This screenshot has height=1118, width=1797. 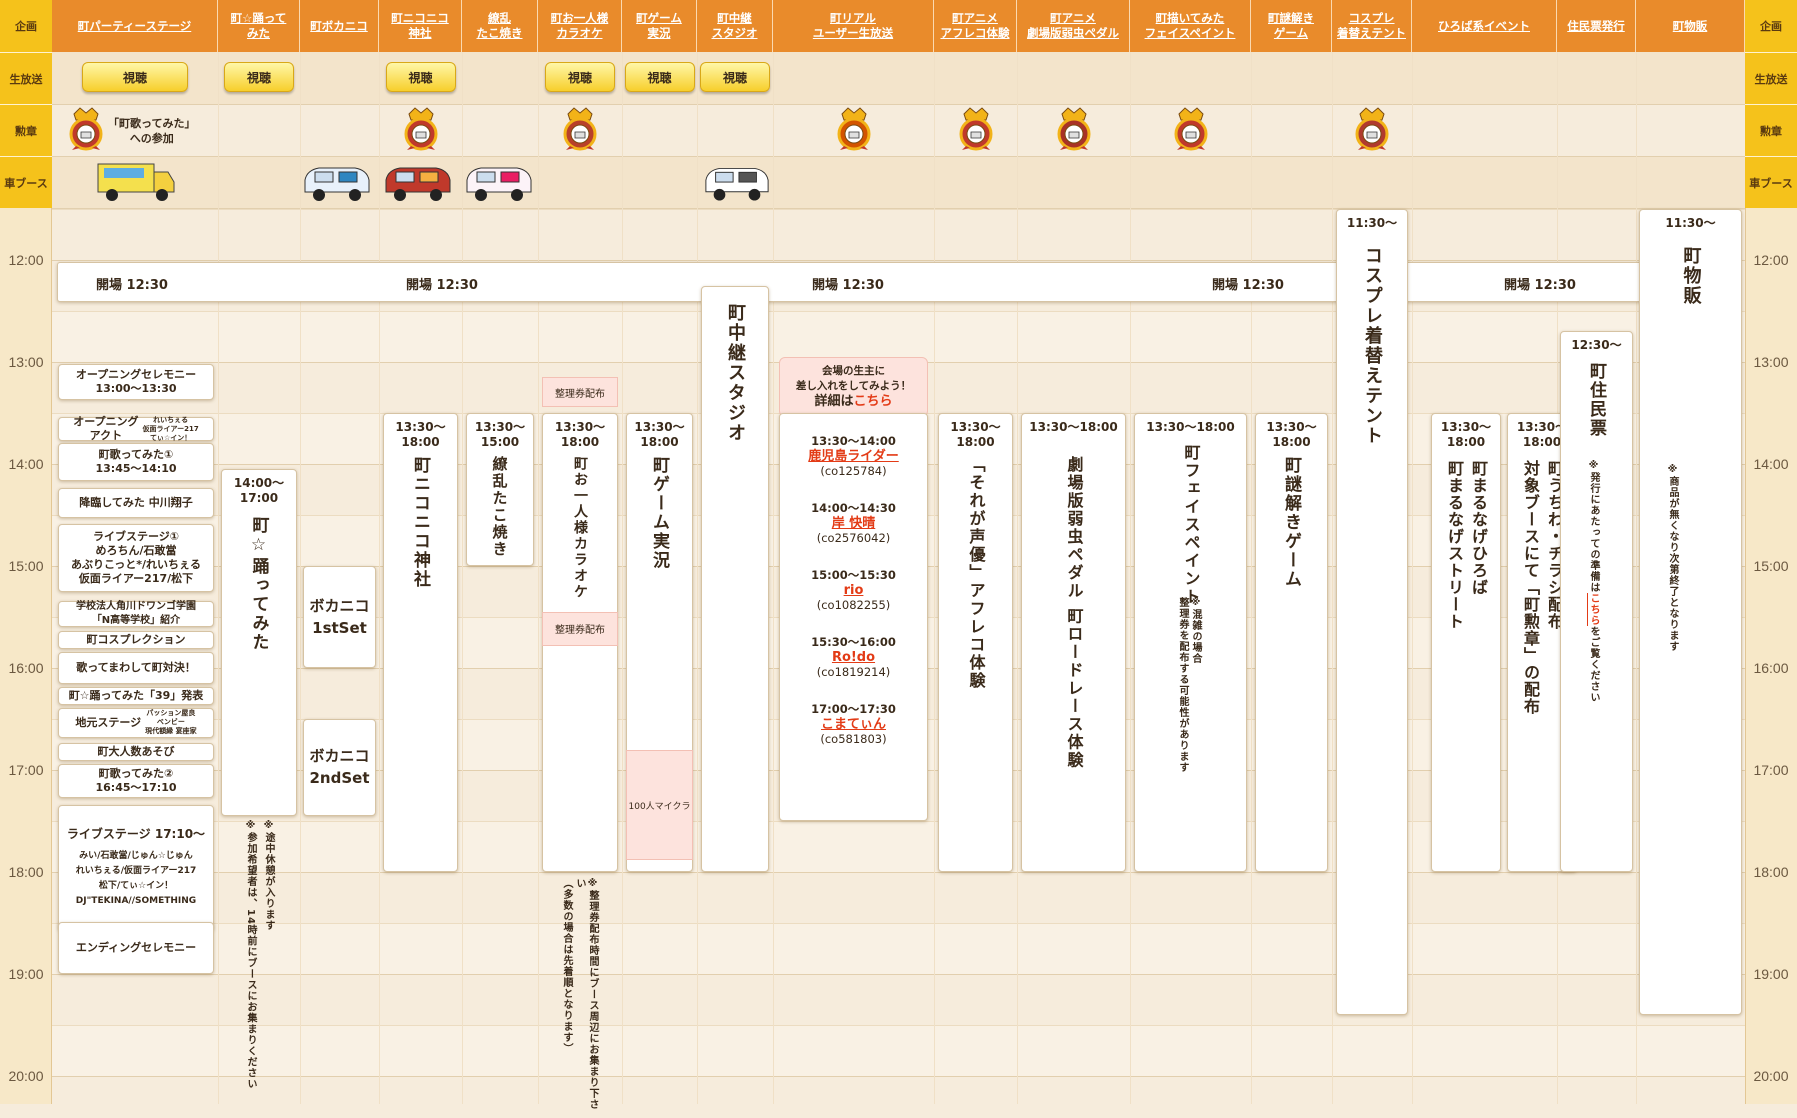 I want to click on medal-icon, so click(x=976, y=128).